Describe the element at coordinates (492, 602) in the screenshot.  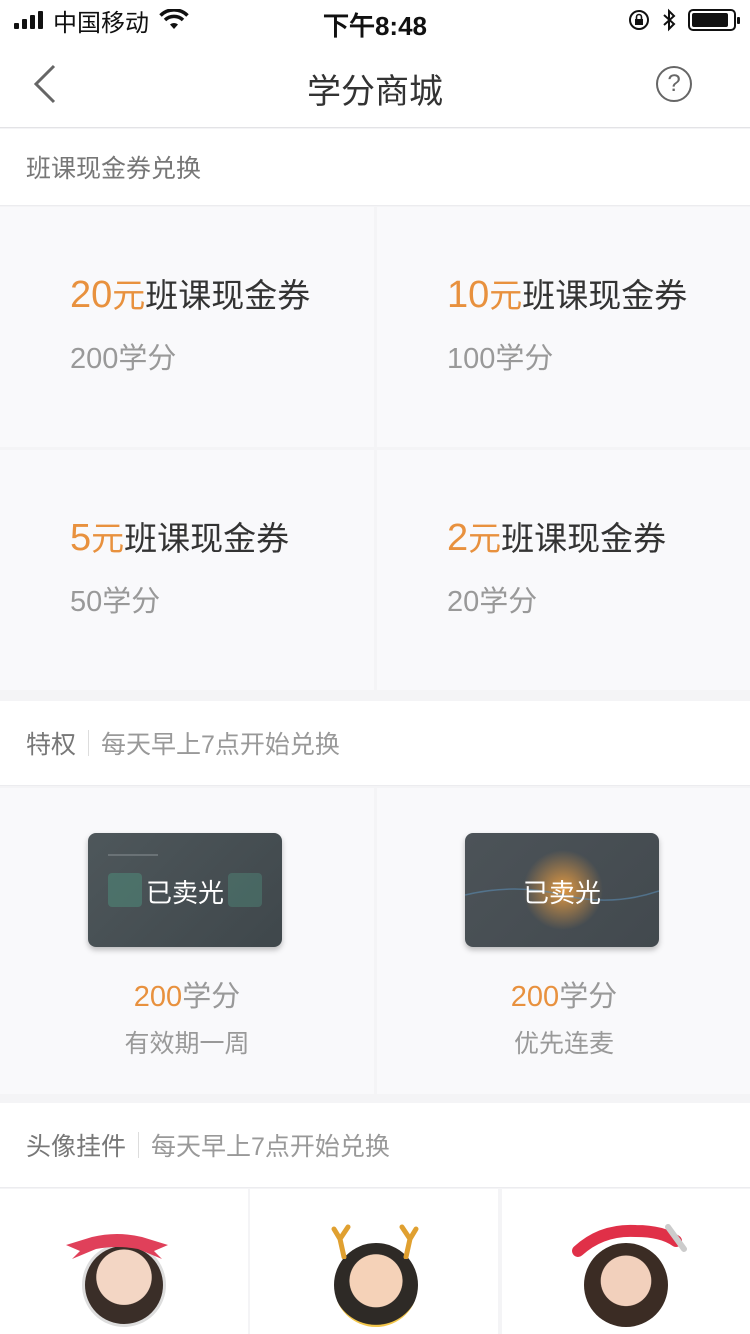
I see `coupon-points: 20学分` at that location.